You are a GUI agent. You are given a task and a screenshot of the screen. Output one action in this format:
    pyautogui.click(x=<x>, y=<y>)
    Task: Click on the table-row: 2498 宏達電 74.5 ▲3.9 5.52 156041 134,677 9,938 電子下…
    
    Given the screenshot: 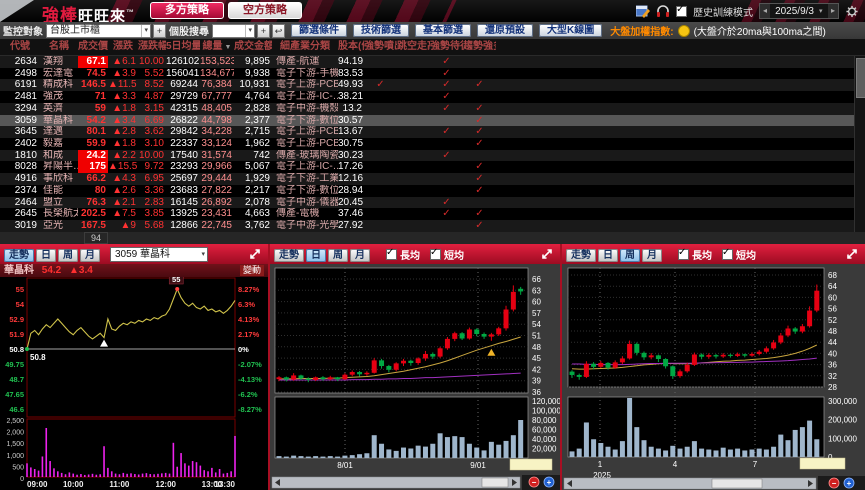 What is the action you would take?
    pyautogui.click(x=432, y=73)
    